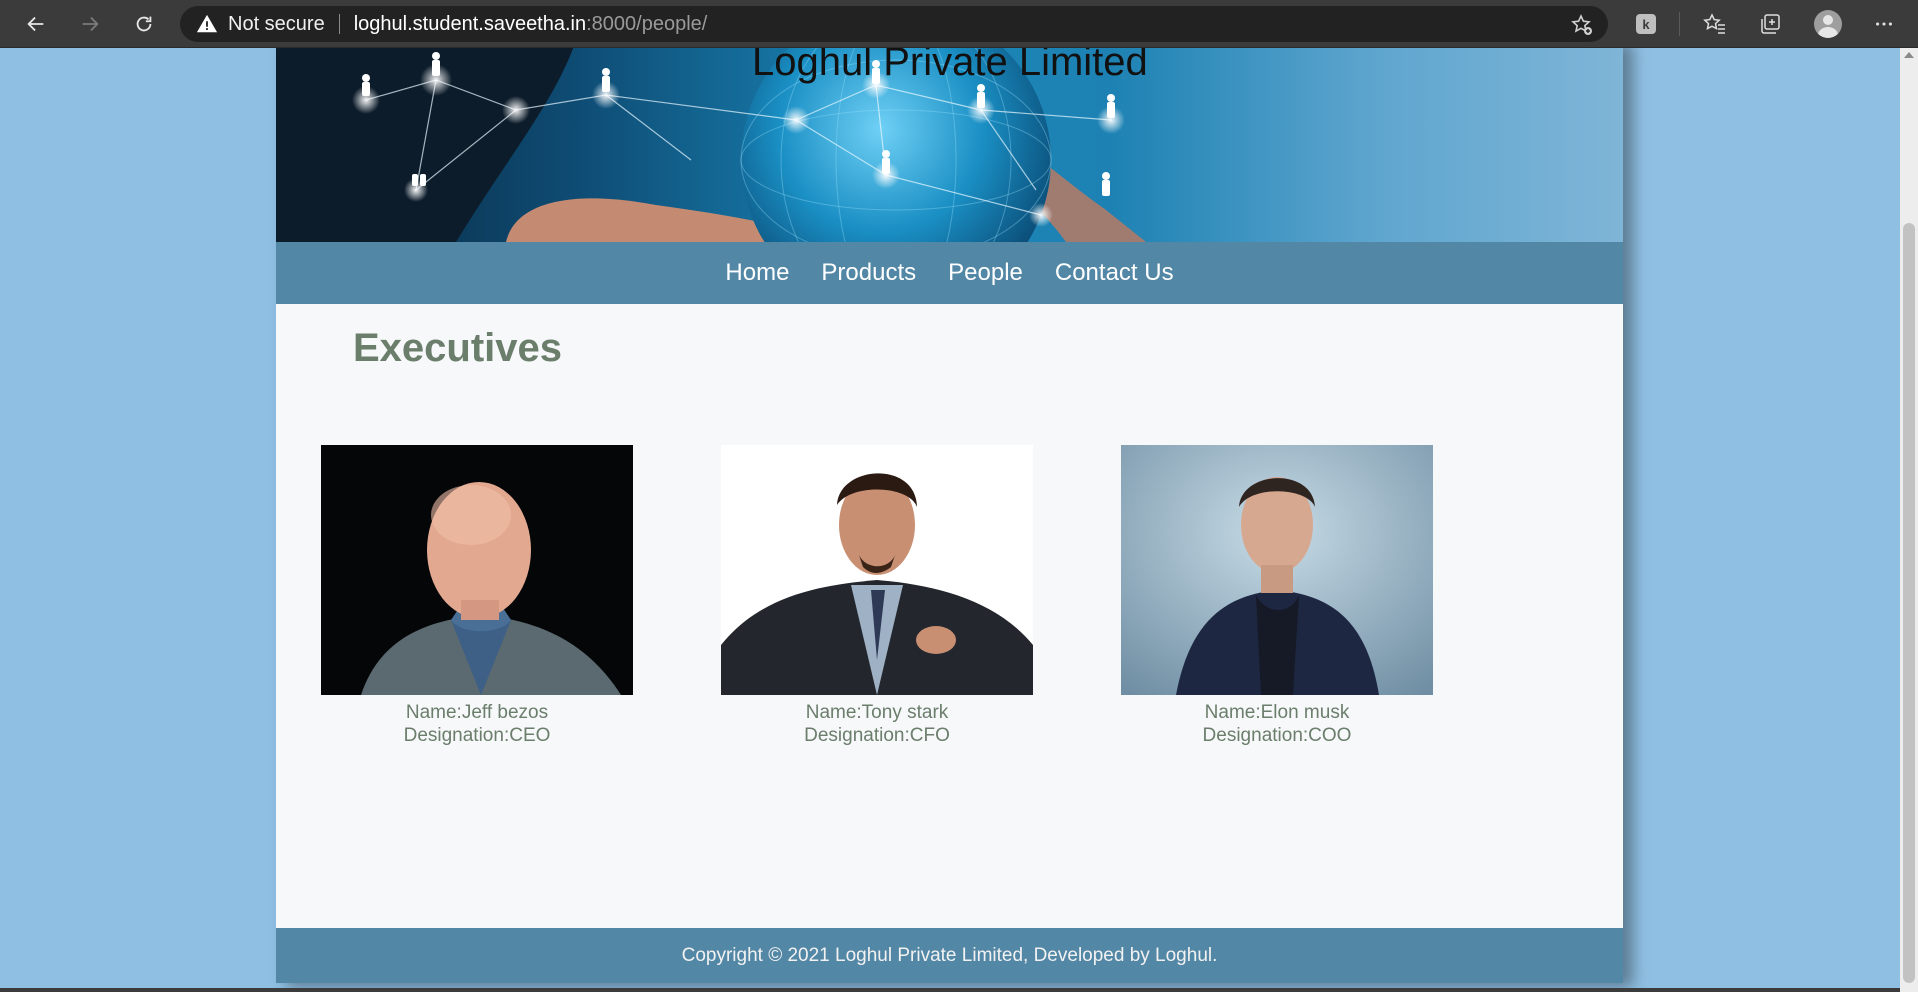 Image resolution: width=1918 pixels, height=992 pixels. Describe the element at coordinates (757, 273) in the screenshot. I see `nav-home: Home` at that location.